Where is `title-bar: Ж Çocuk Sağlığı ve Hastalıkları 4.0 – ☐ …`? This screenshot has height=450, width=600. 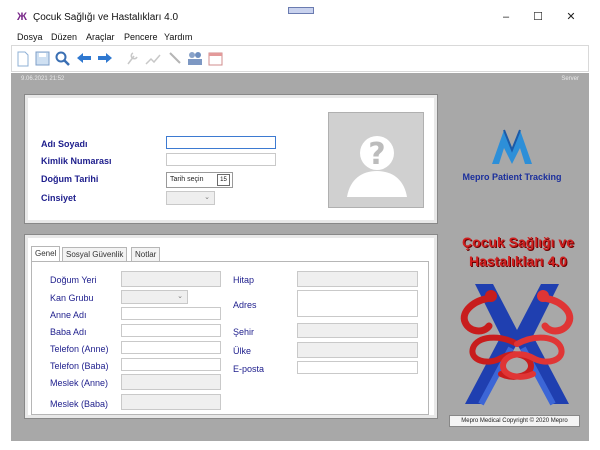
title-bar: Ж Çocuk Sağlığı ve Hastalıkları 4.0 – ☐ … is located at coordinates (300, 15).